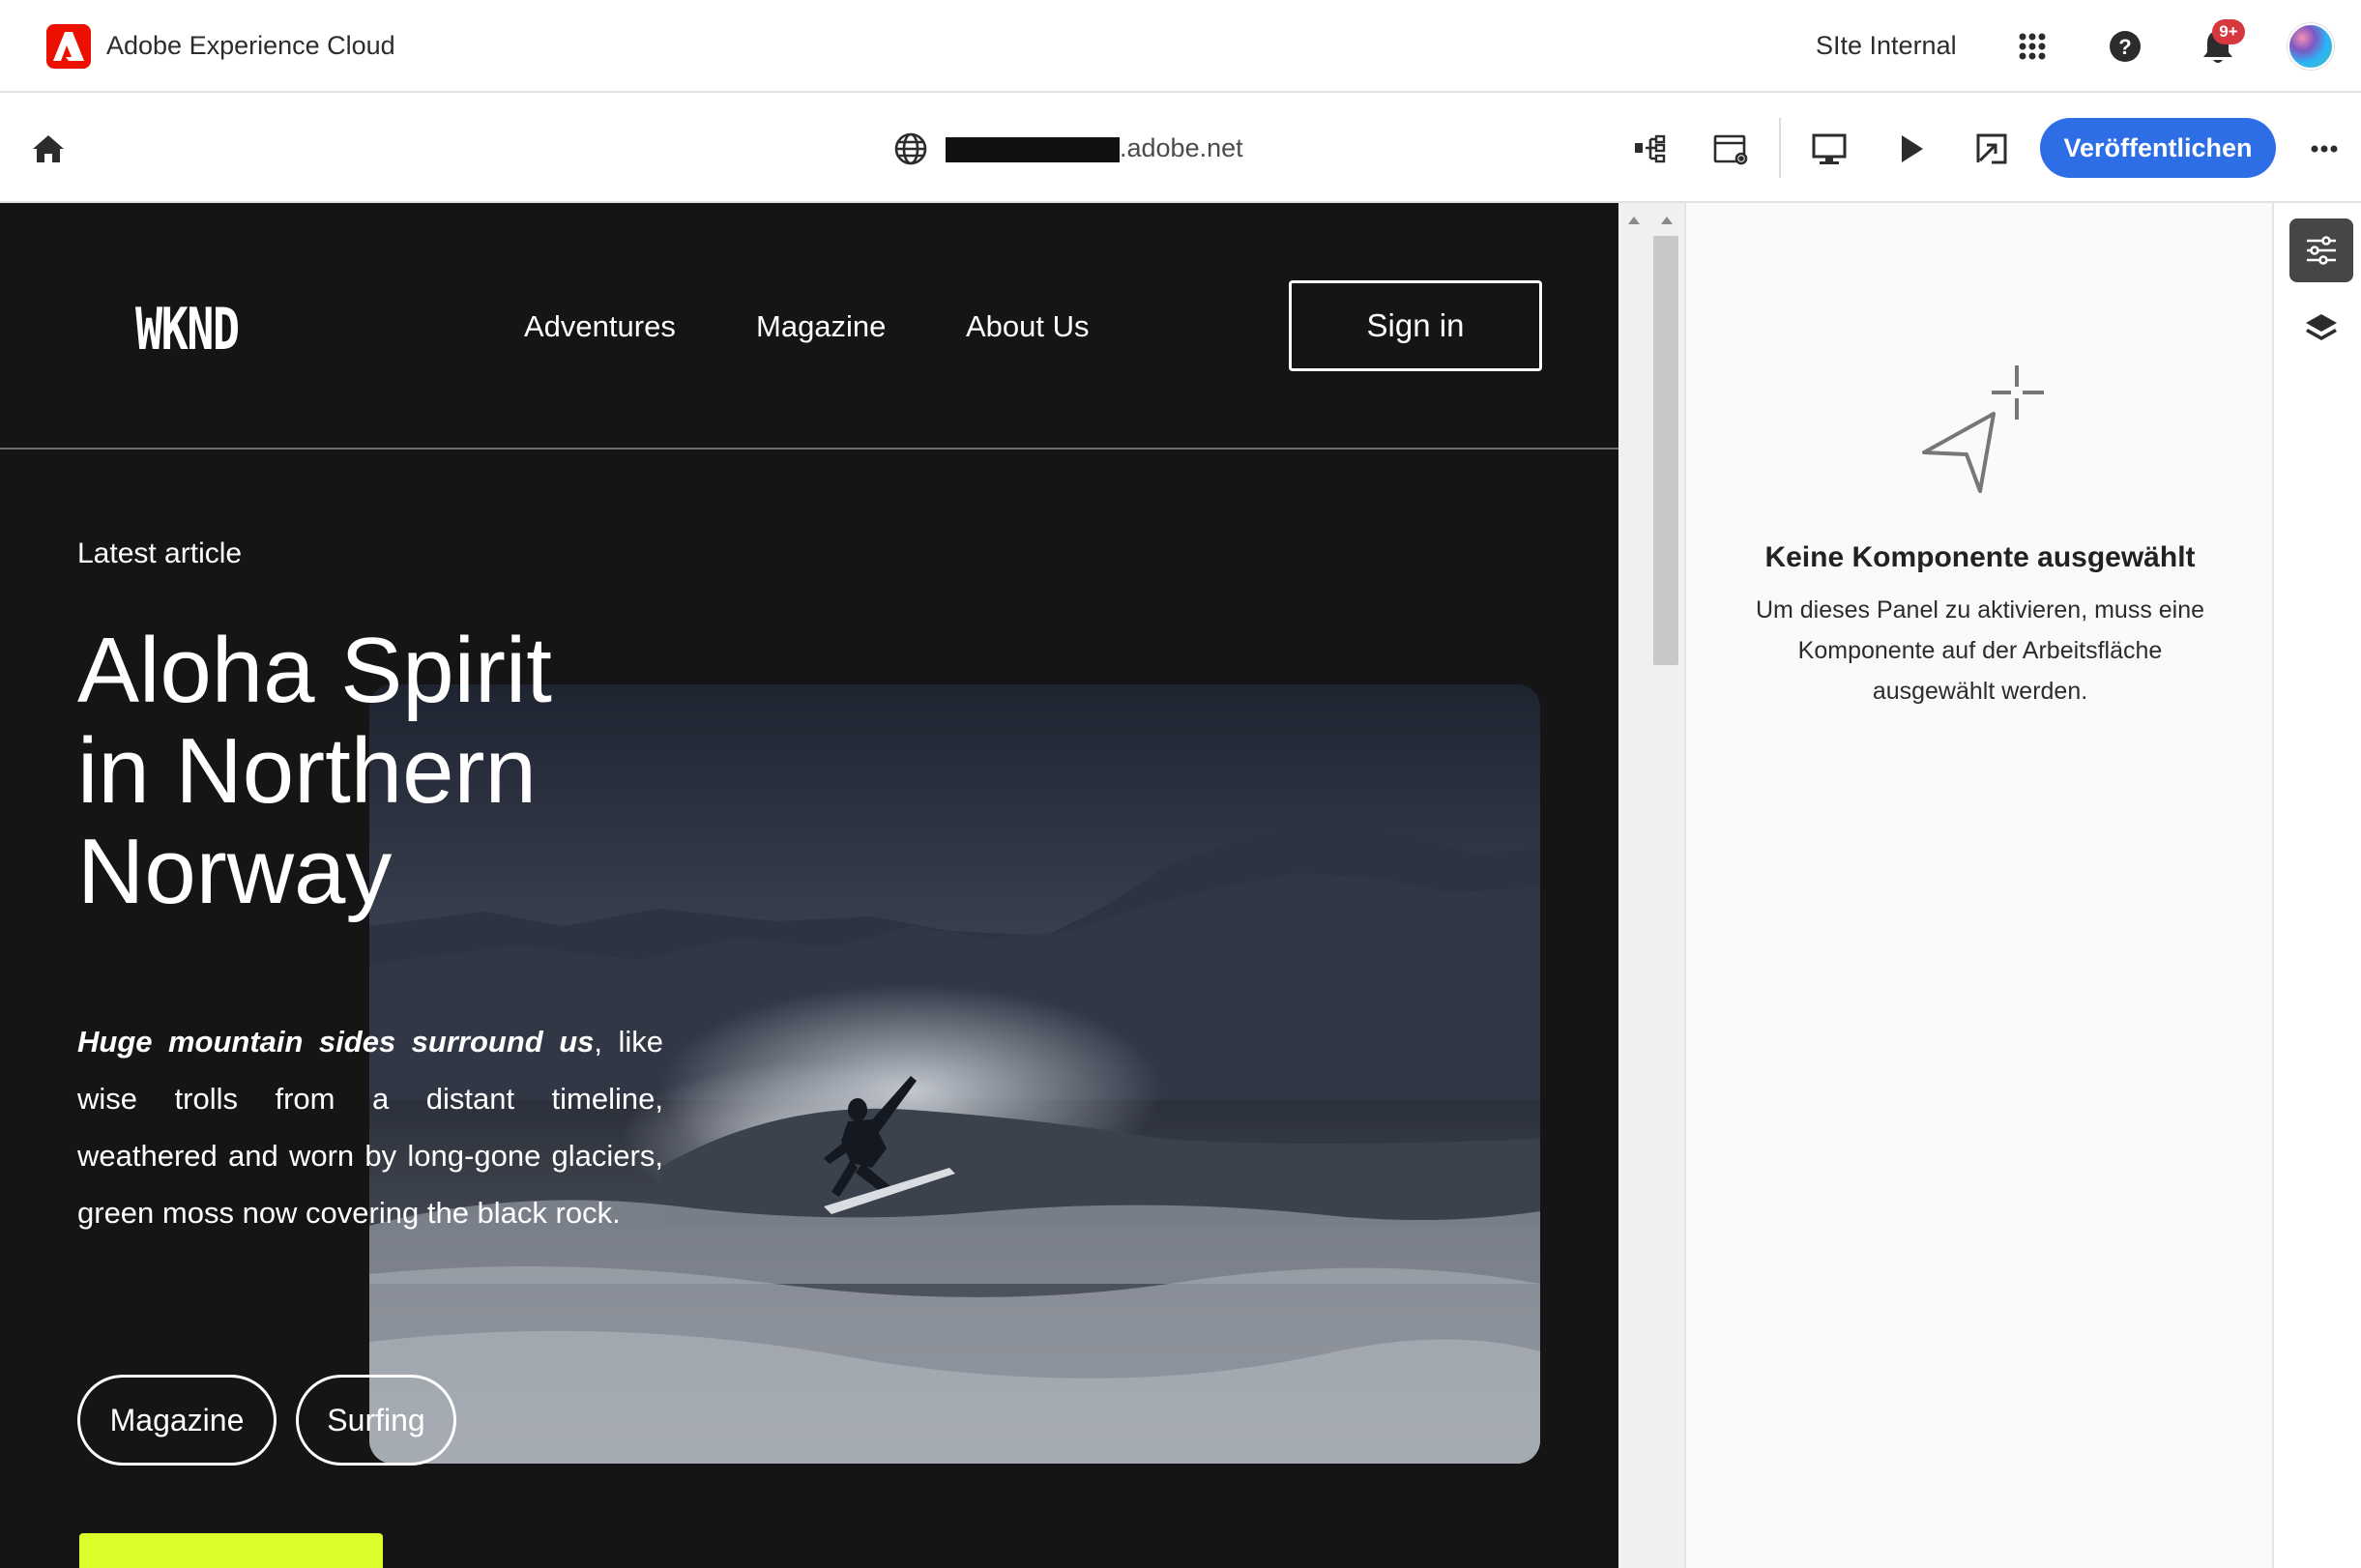  I want to click on publish-button: Veröffentlichen, so click(2158, 148).